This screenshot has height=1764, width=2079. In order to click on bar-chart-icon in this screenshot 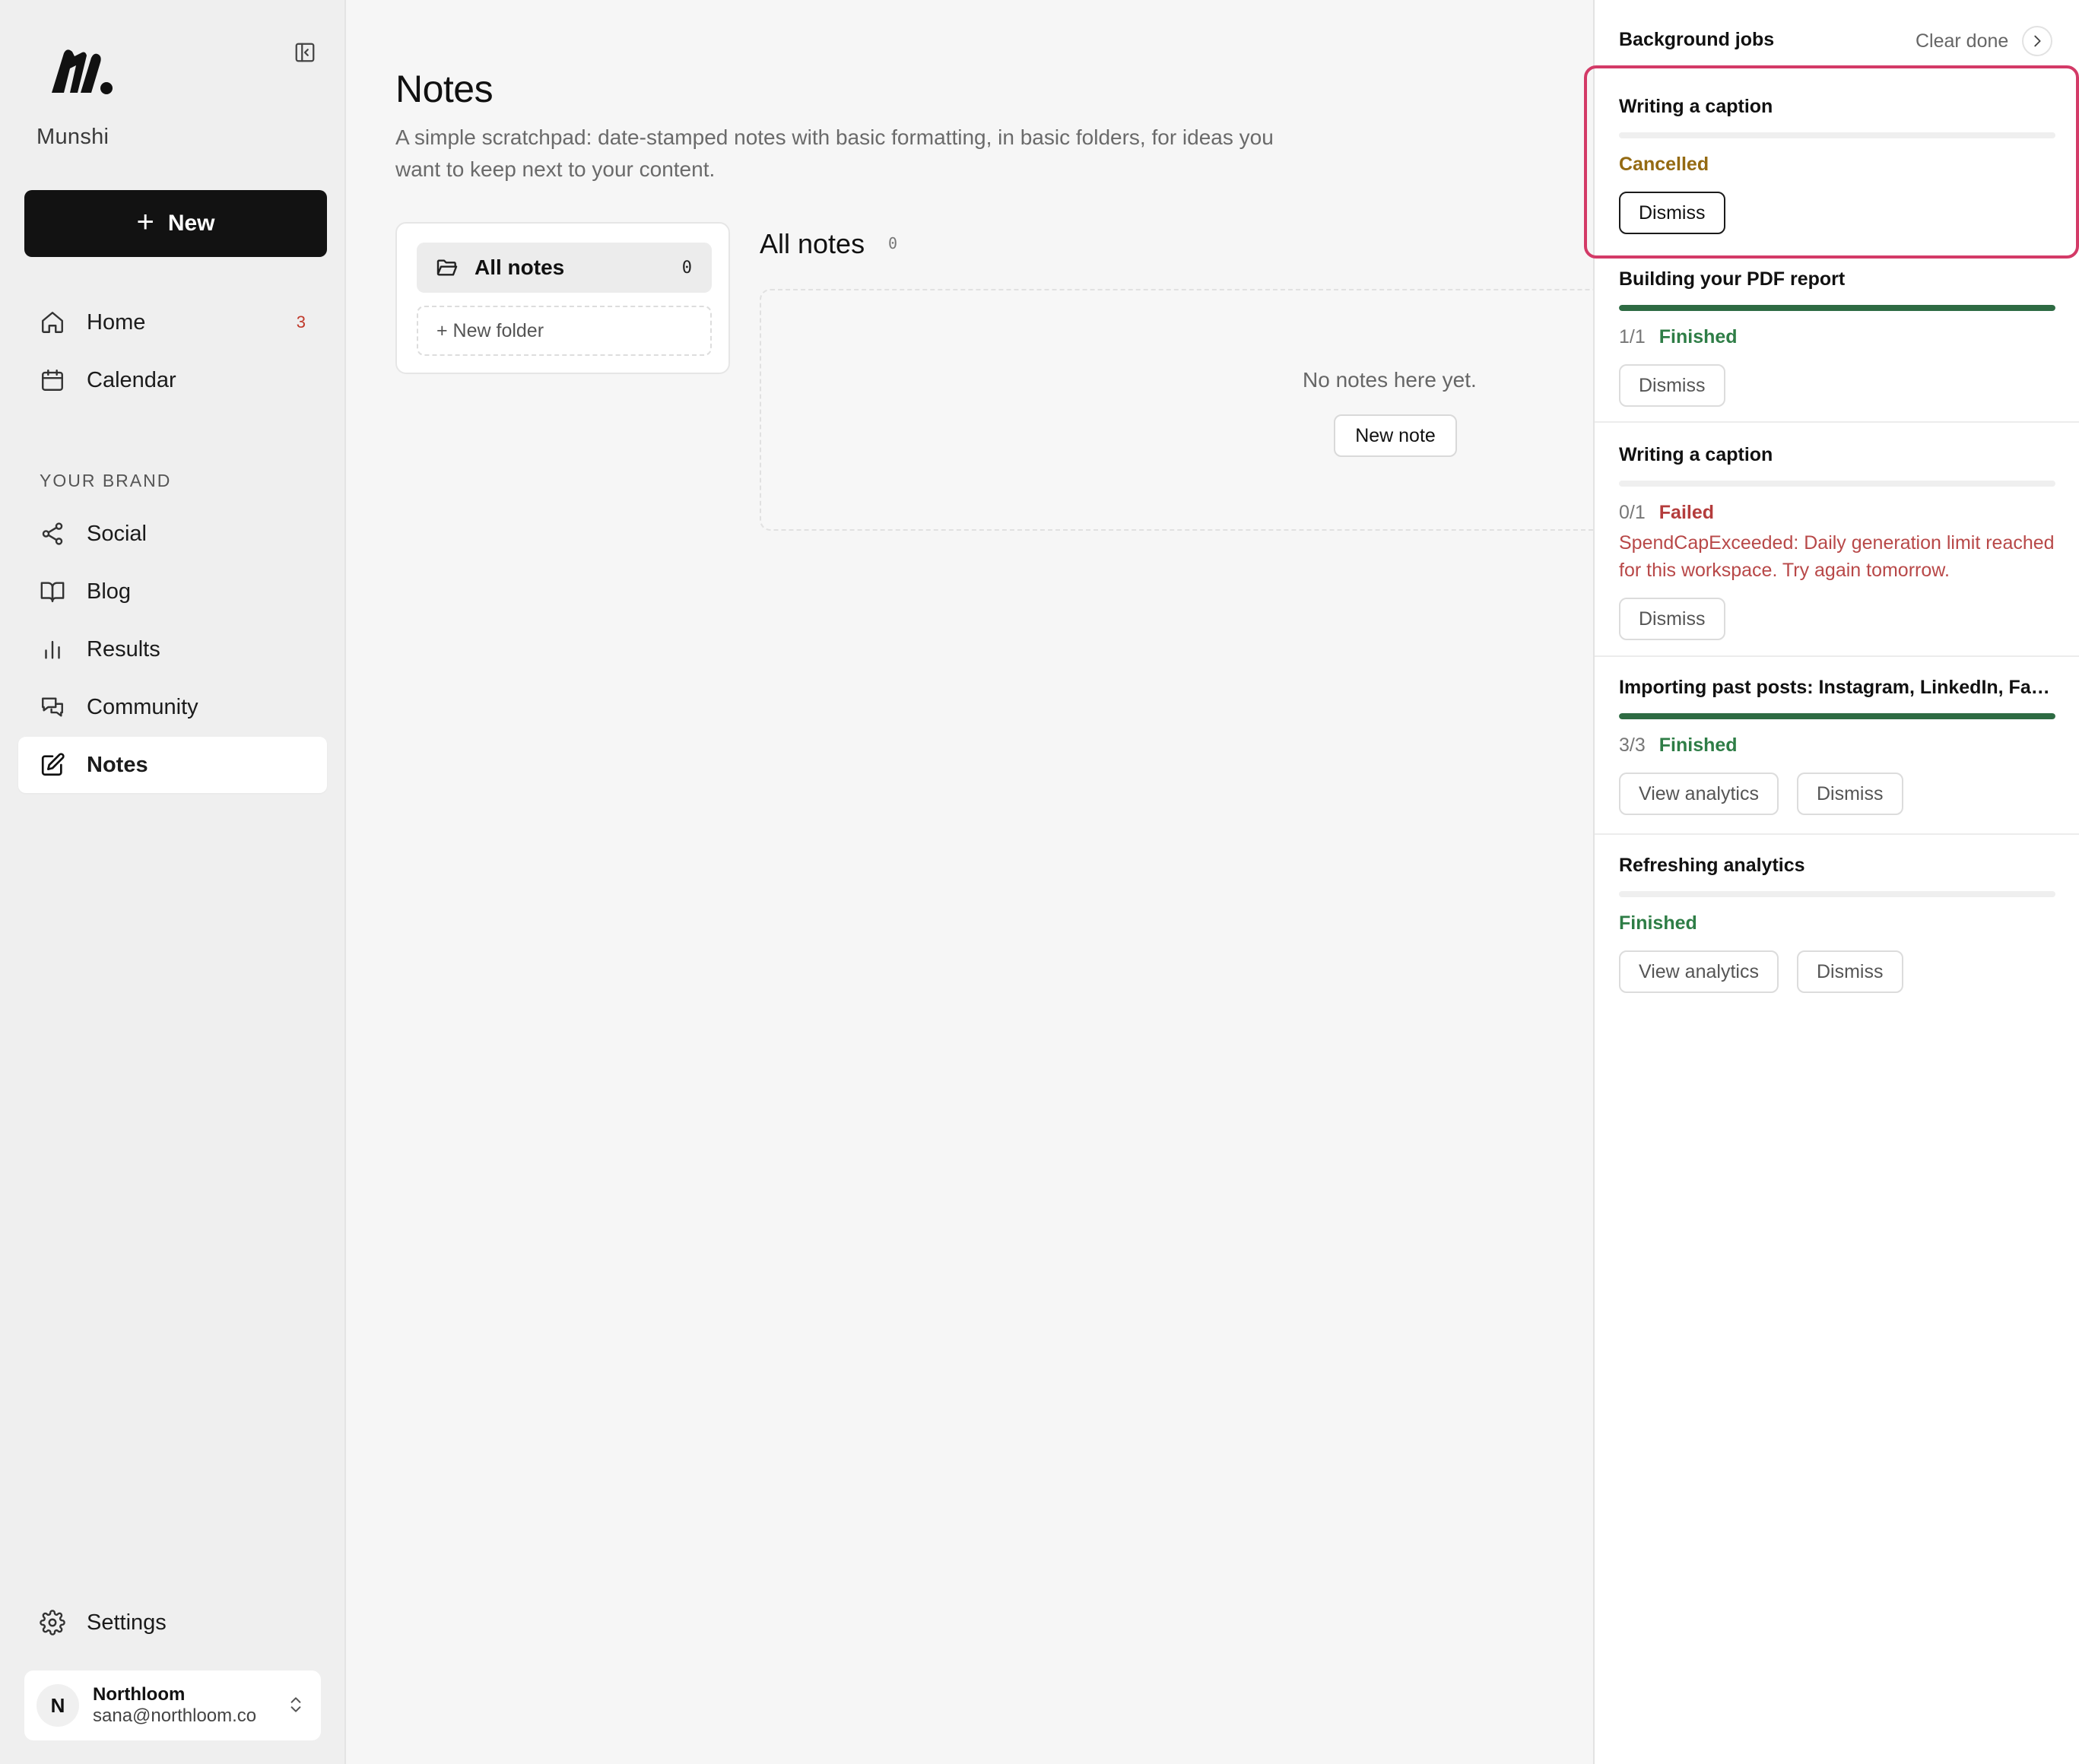, I will do `click(52, 650)`.